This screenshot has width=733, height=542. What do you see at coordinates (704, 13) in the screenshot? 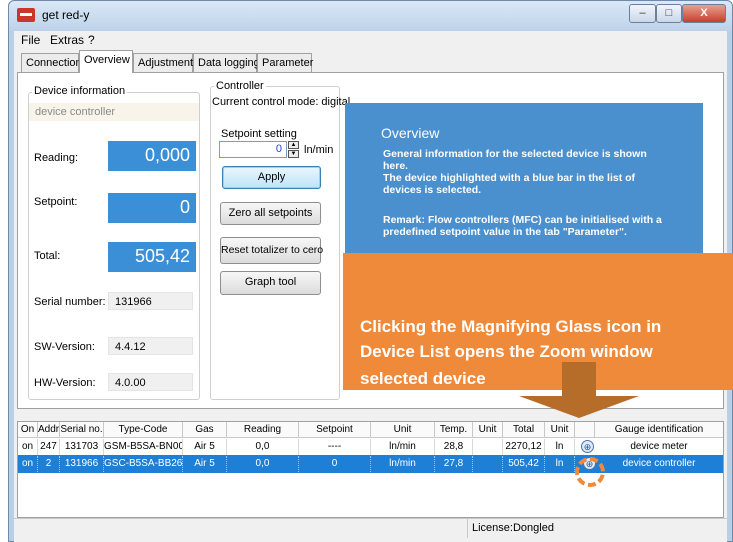
I see `close-button: X` at bounding box center [704, 13].